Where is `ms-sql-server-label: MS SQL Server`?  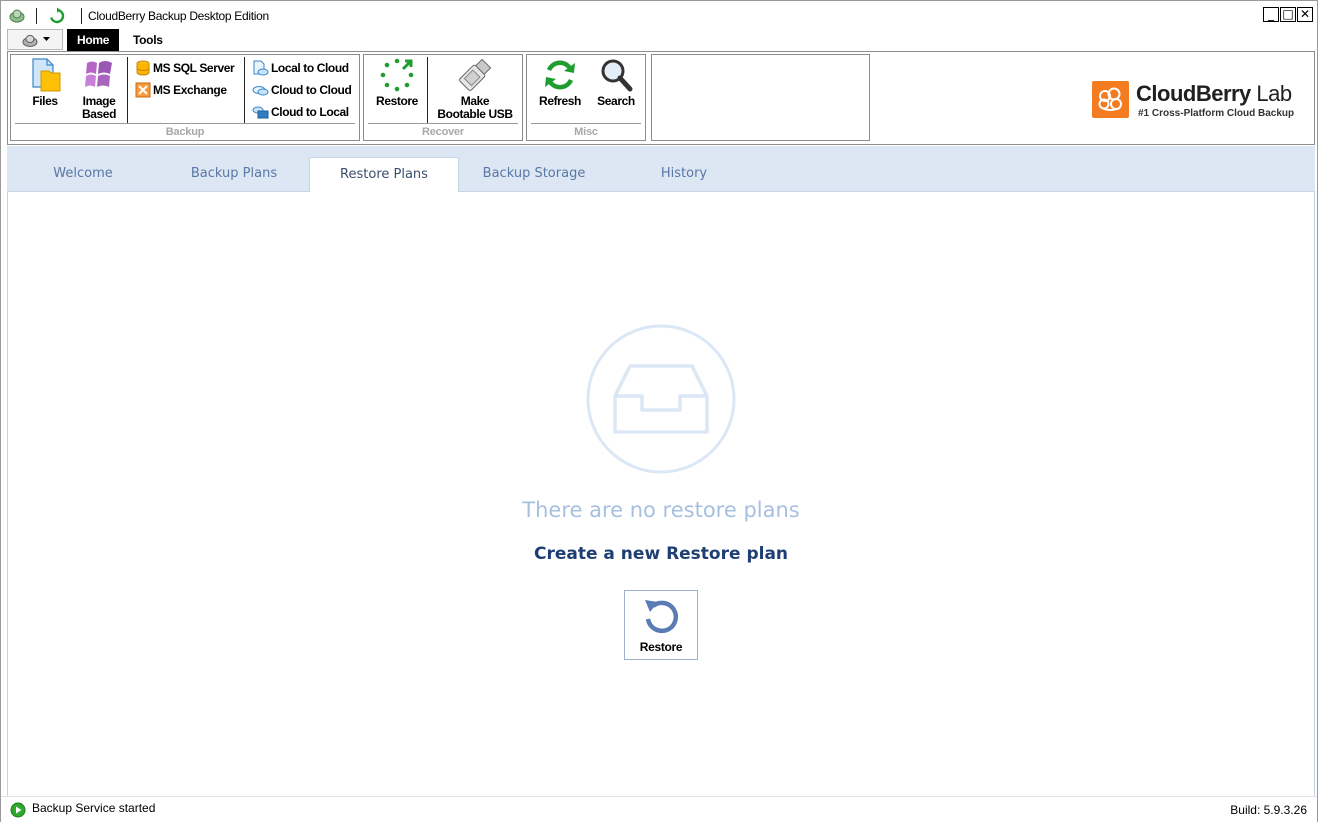
ms-sql-server-label: MS SQL Server is located at coordinates (194, 68).